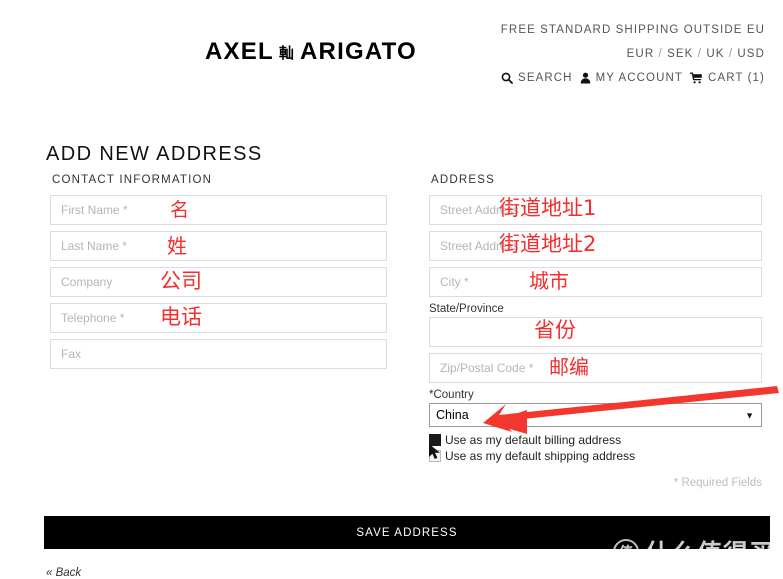 Image resolution: width=783 pixels, height=579 pixels. Describe the element at coordinates (451, 395) in the screenshot. I see `country-label: *Country` at that location.